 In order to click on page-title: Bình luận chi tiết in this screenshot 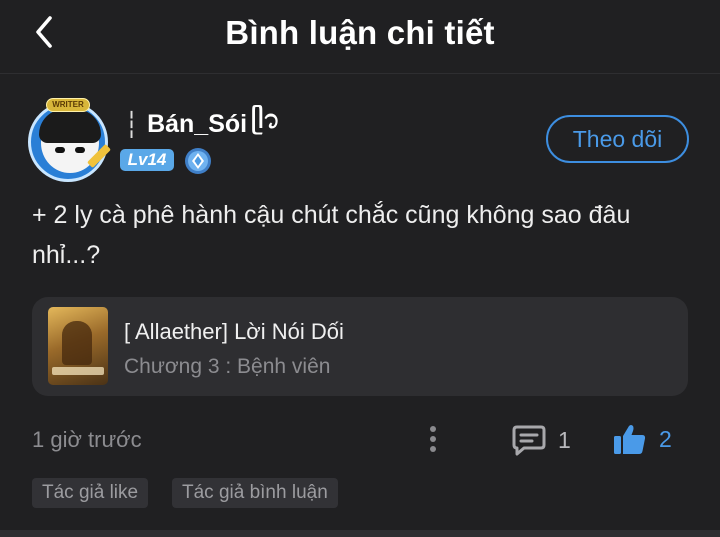, I will do `click(360, 32)`.